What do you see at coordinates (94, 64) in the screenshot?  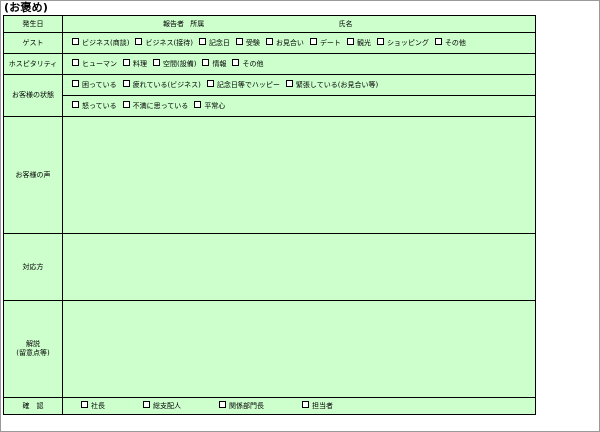 I see `hospitality-option: ヒューマン` at bounding box center [94, 64].